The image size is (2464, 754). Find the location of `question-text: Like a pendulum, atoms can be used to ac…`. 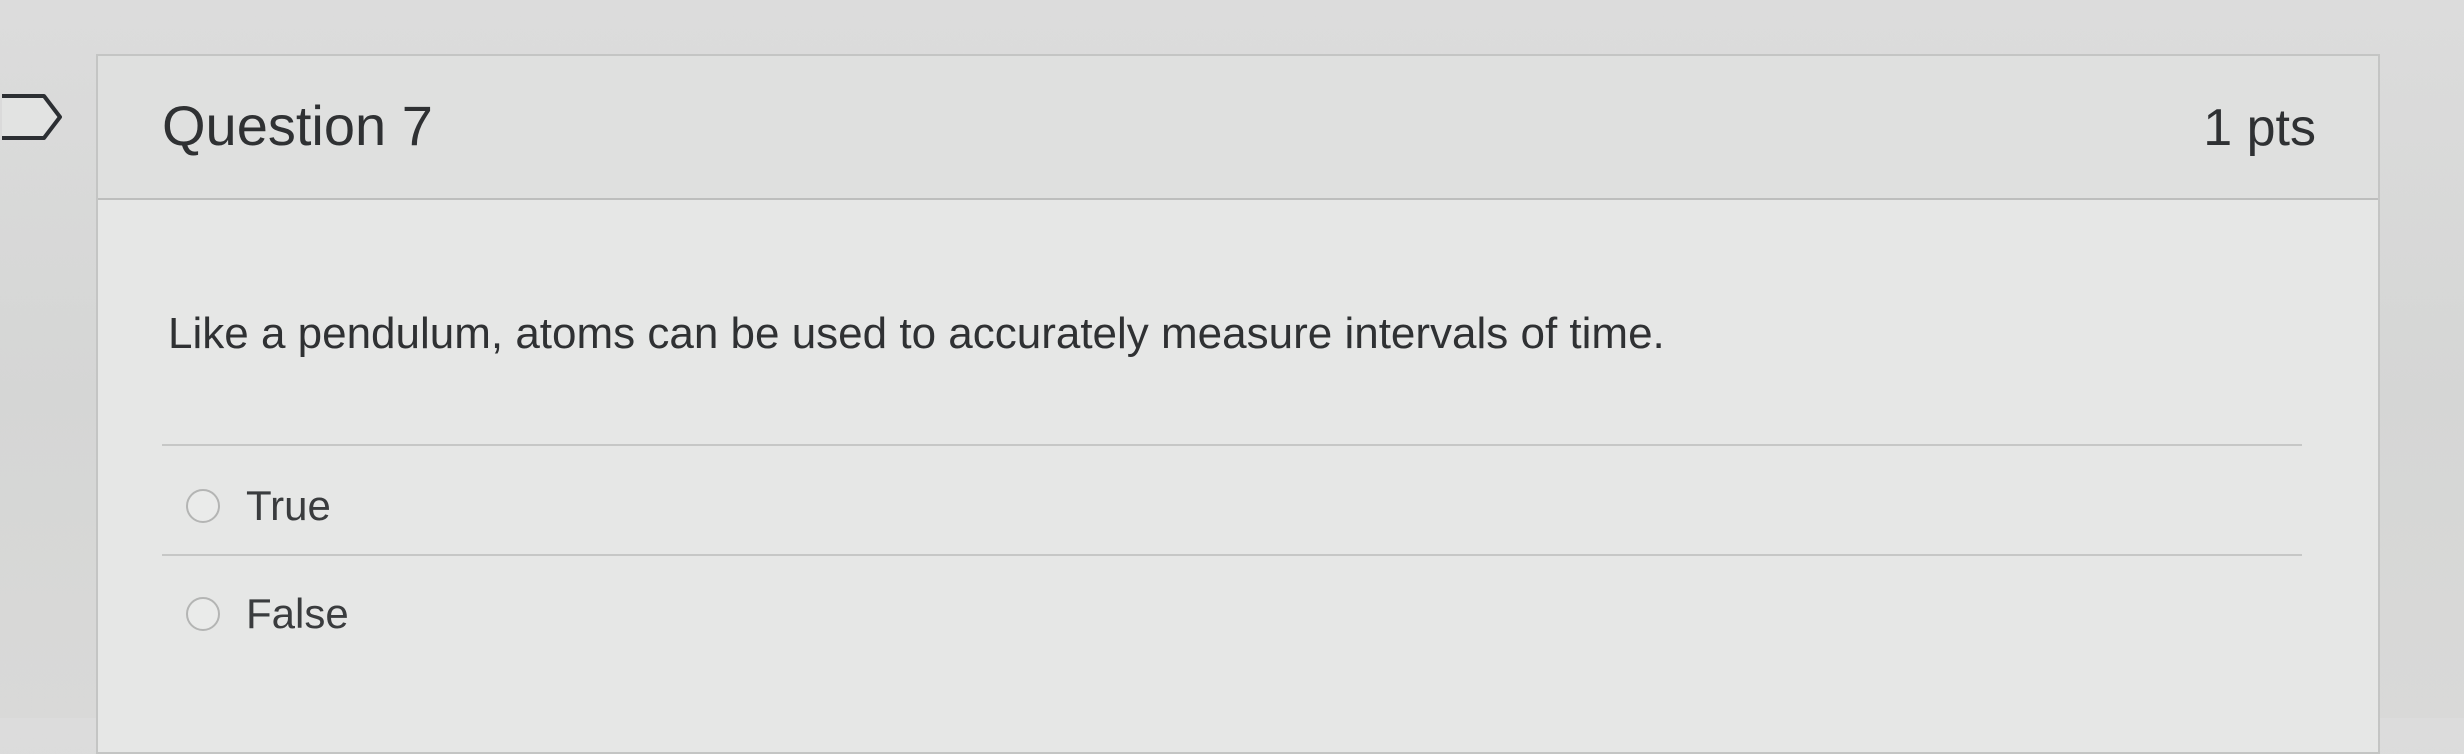

question-text: Like a pendulum, atoms can be used to ac… is located at coordinates (916, 333).